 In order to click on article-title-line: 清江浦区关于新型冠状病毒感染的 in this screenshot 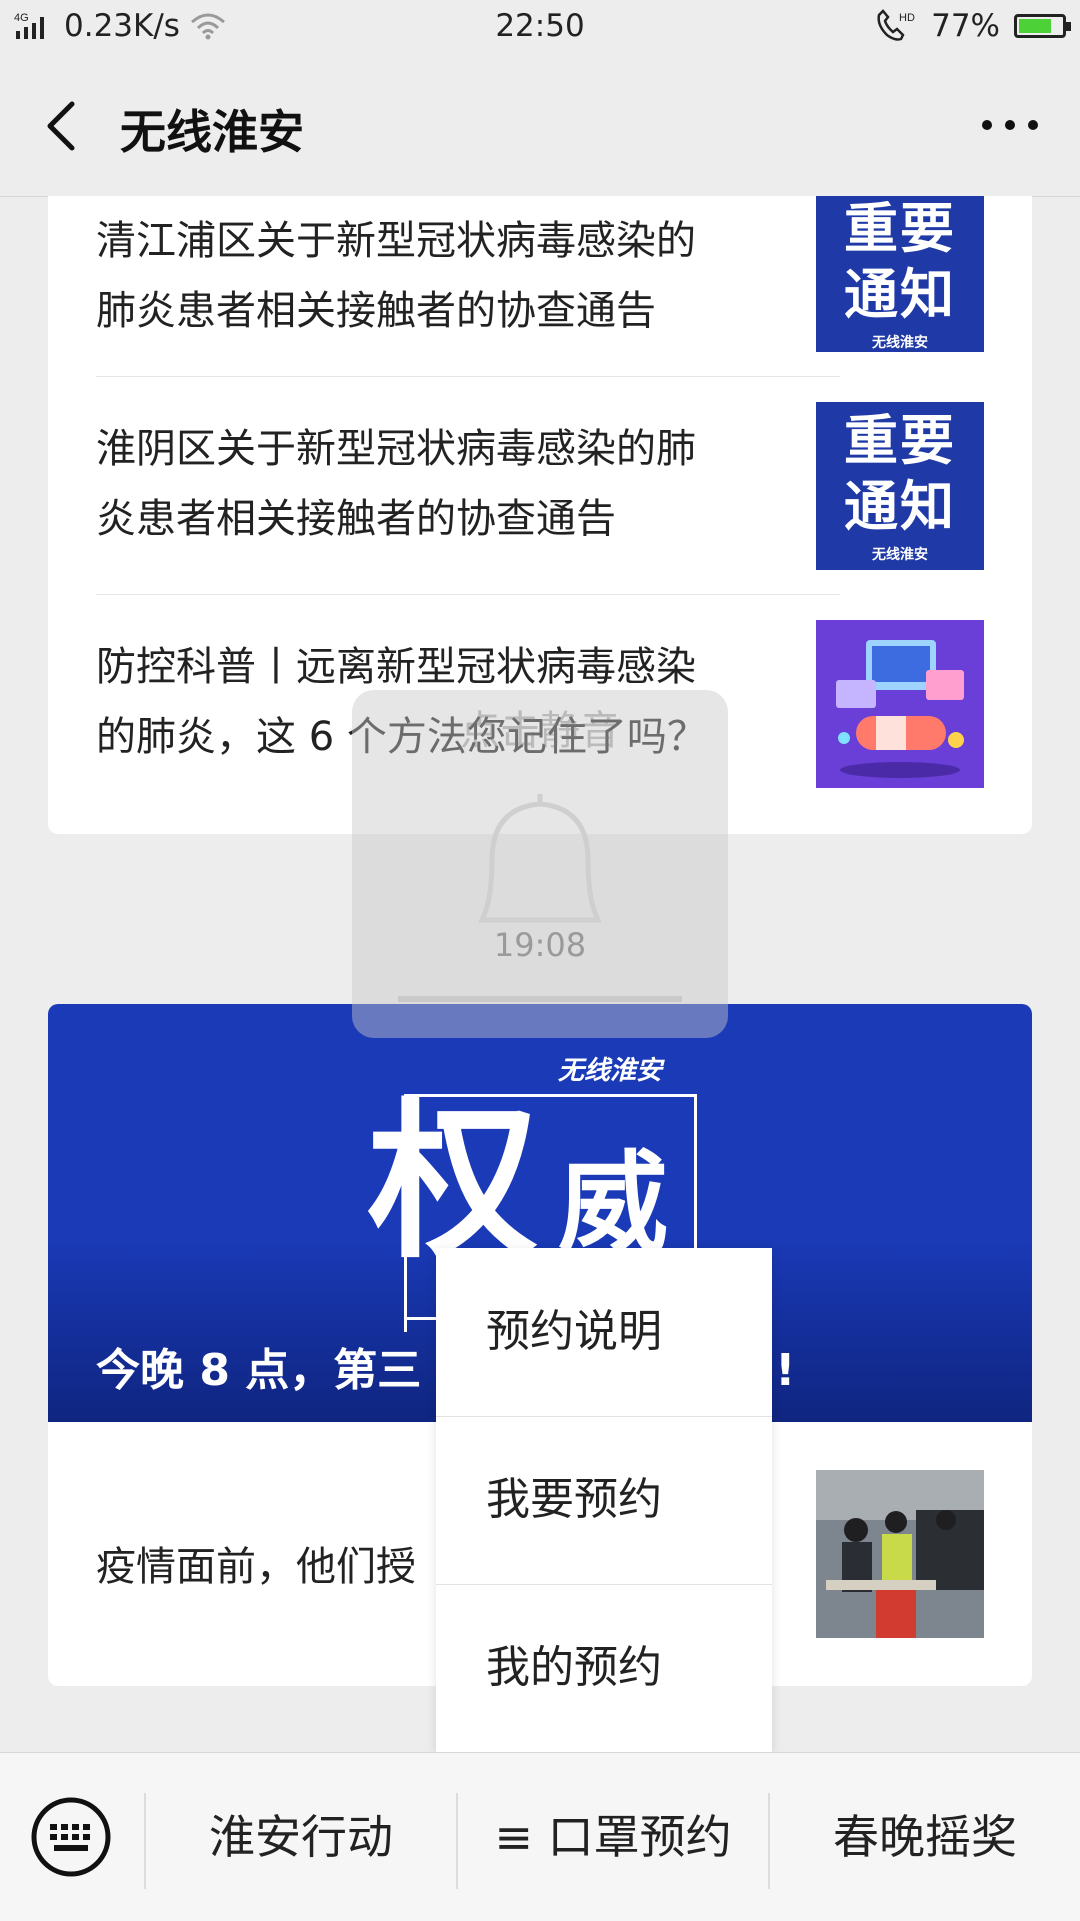, I will do `click(396, 241)`.